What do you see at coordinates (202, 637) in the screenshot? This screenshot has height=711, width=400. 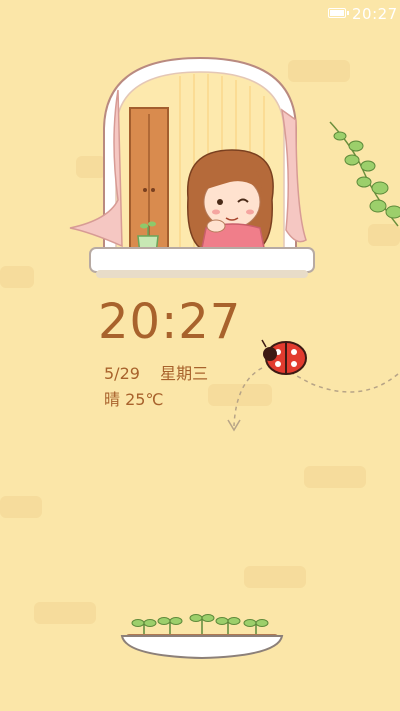 I see `planter-sprouts-illustration` at bounding box center [202, 637].